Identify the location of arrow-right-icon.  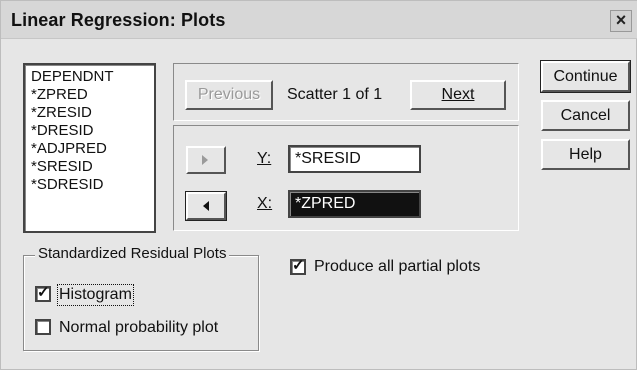
(205, 160).